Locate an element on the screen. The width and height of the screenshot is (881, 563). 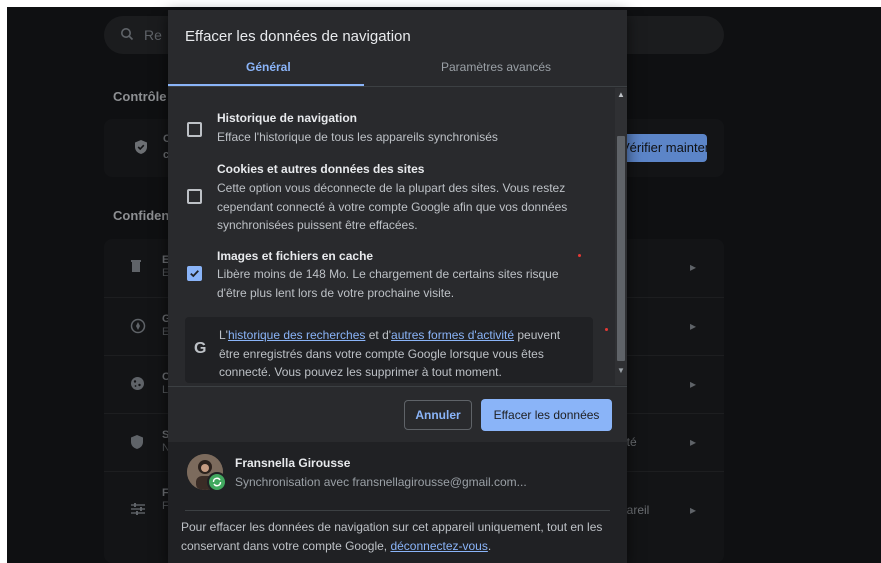
shield-icon is located at coordinates (137, 444).